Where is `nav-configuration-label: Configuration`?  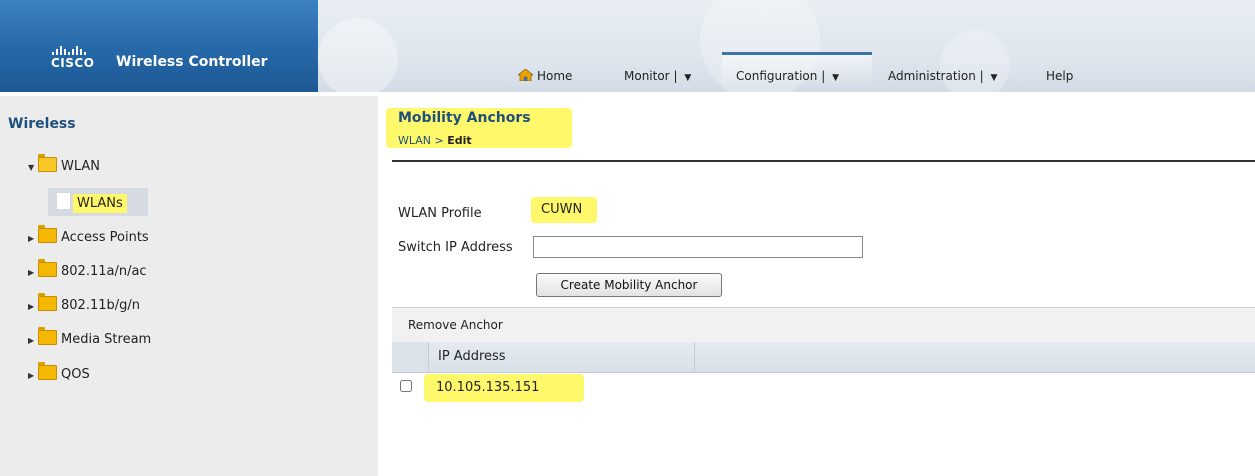
nav-configuration-label: Configuration is located at coordinates (777, 76).